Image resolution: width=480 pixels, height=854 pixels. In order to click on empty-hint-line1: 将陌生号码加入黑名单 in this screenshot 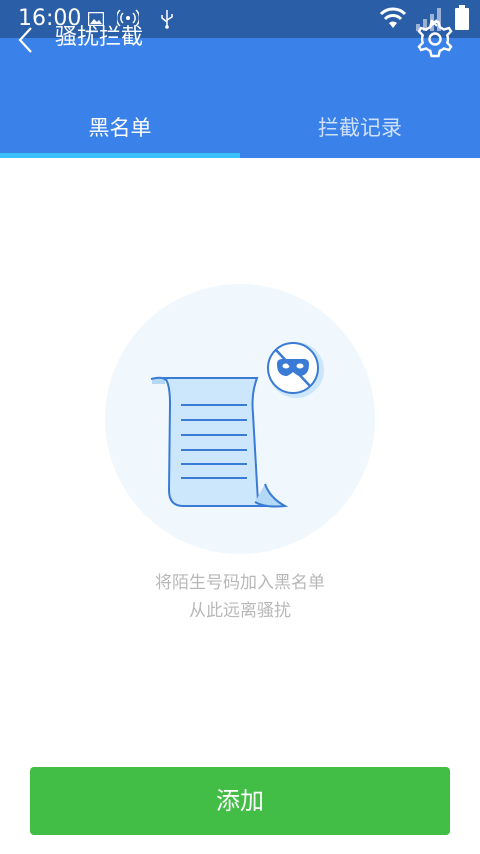, I will do `click(240, 583)`.